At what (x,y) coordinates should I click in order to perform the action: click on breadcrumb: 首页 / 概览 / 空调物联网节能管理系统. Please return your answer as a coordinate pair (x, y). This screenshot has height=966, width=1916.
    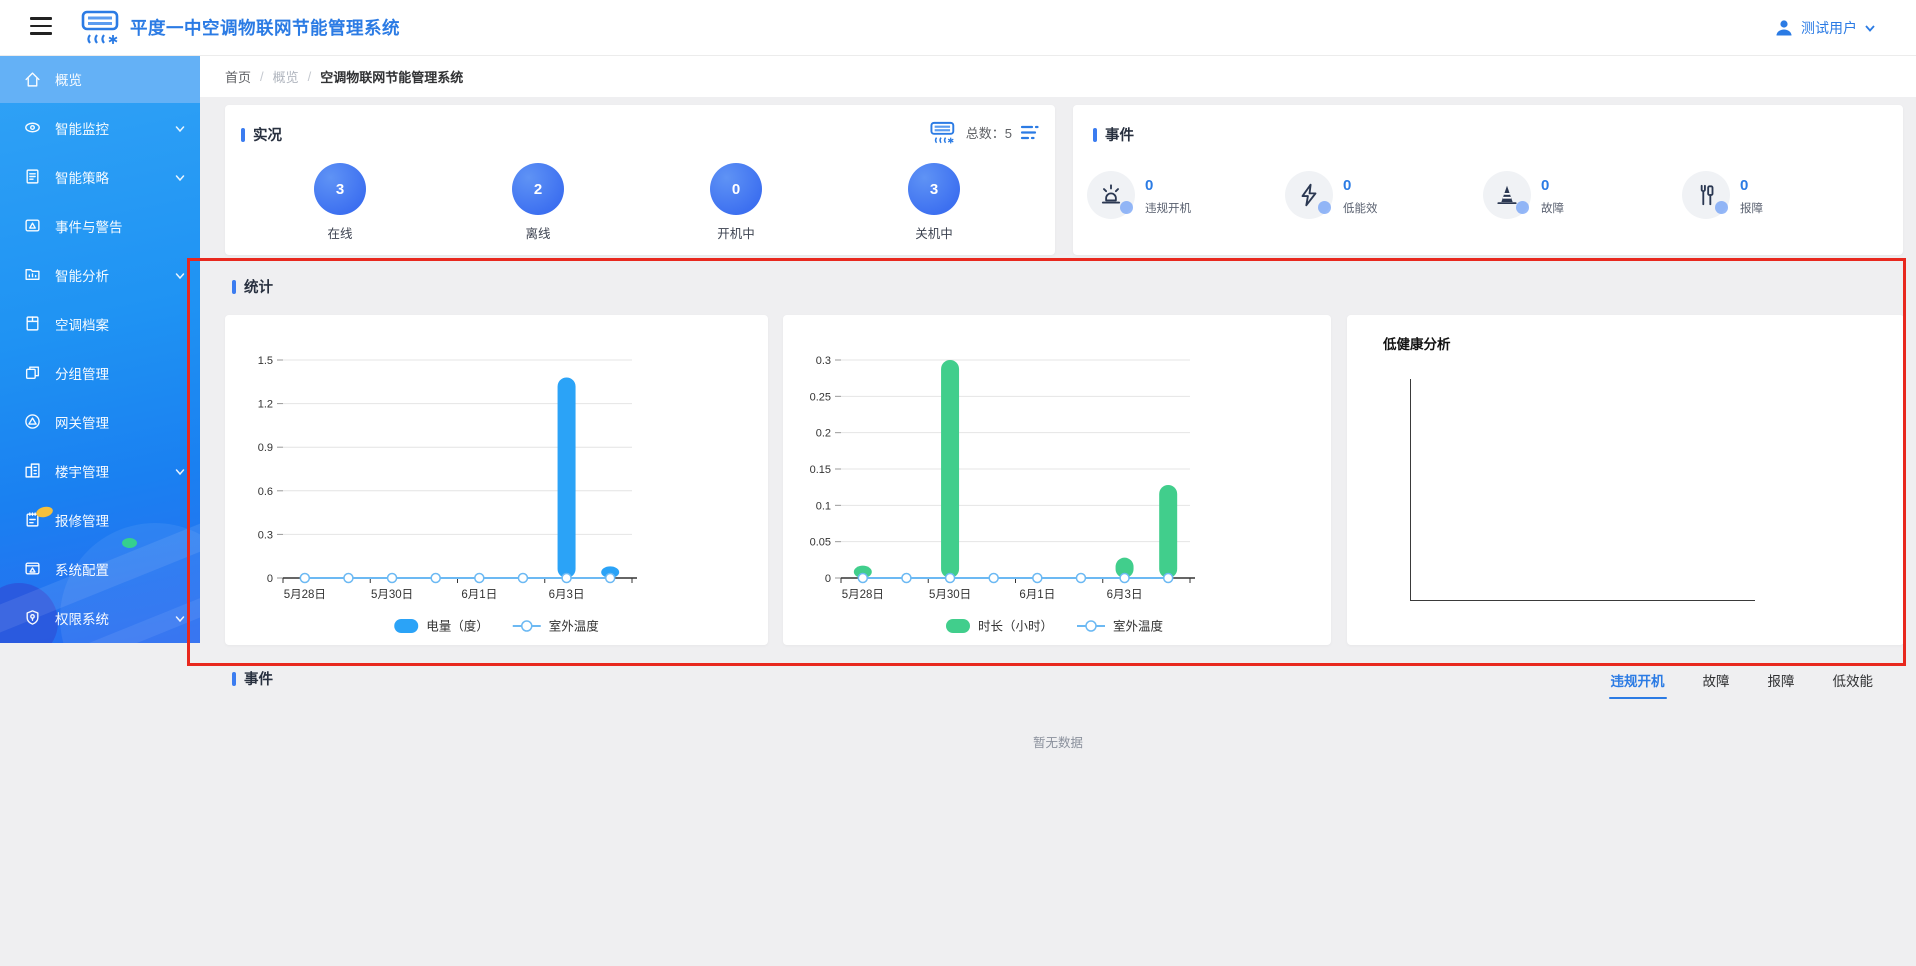
    Looking at the image, I should click on (1058, 76).